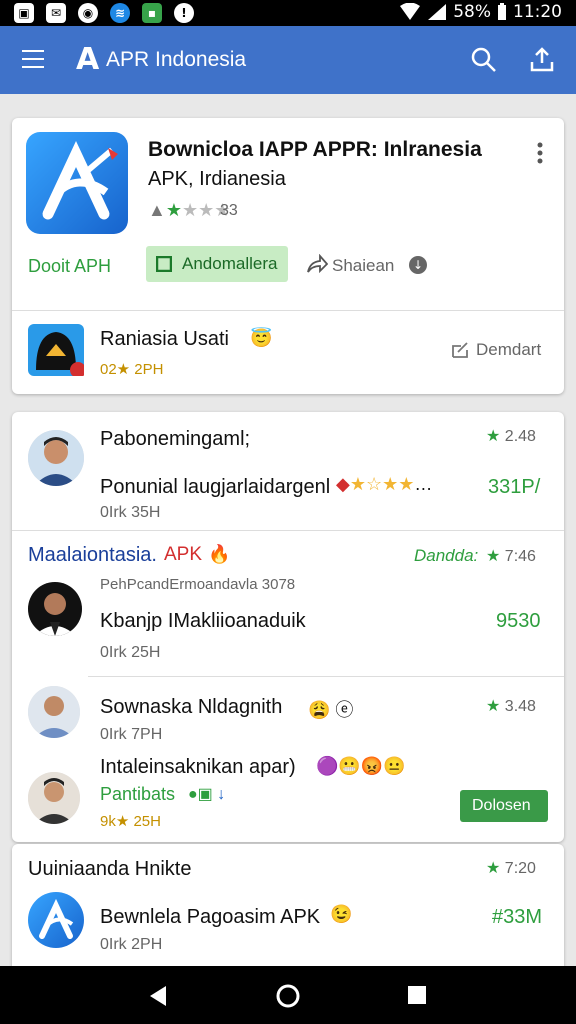 The height and width of the screenshot is (1024, 576). I want to click on menu-icon, so click(33, 59).